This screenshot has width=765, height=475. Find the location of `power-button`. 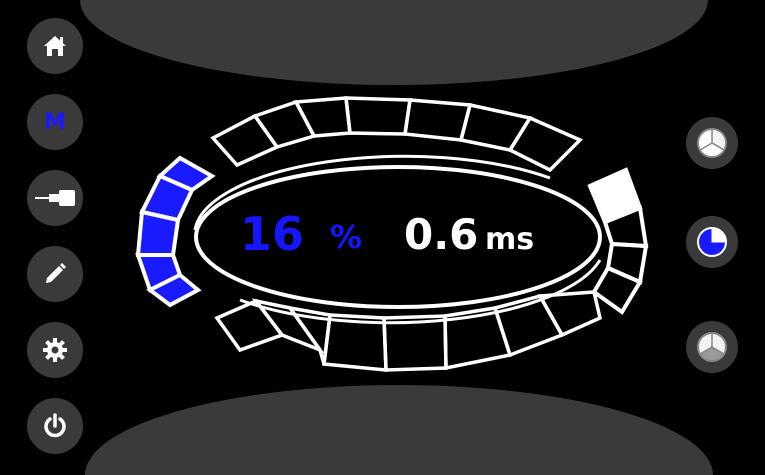

power-button is located at coordinates (55, 426).